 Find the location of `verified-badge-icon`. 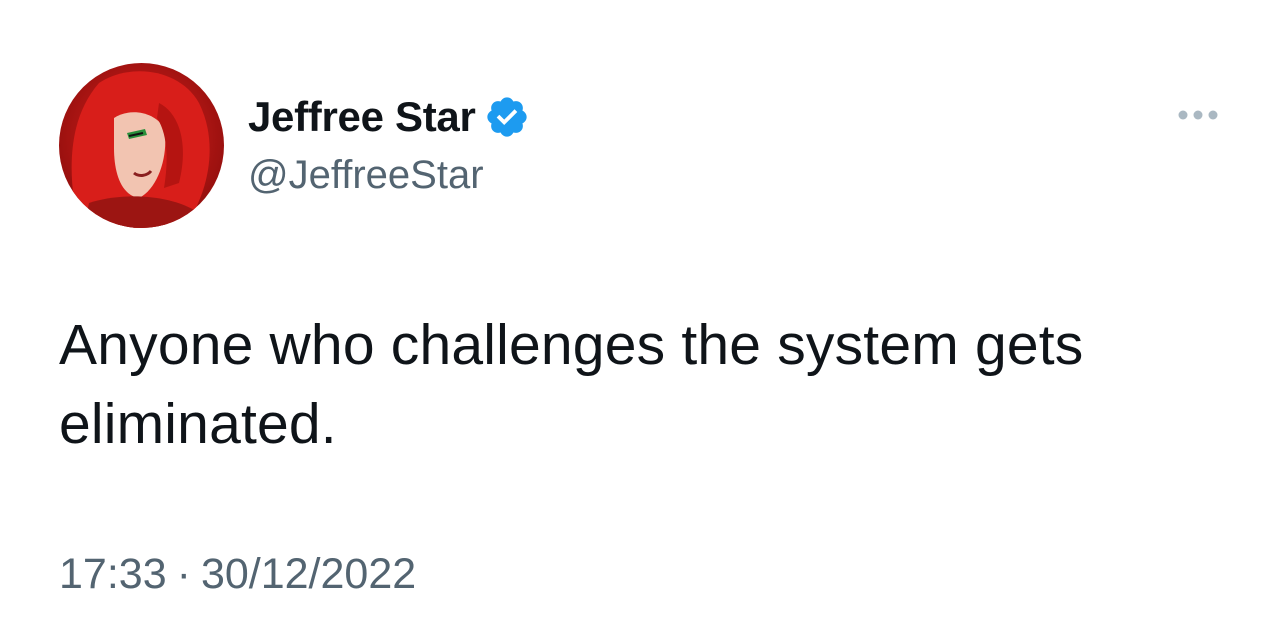

verified-badge-icon is located at coordinates (507, 117).